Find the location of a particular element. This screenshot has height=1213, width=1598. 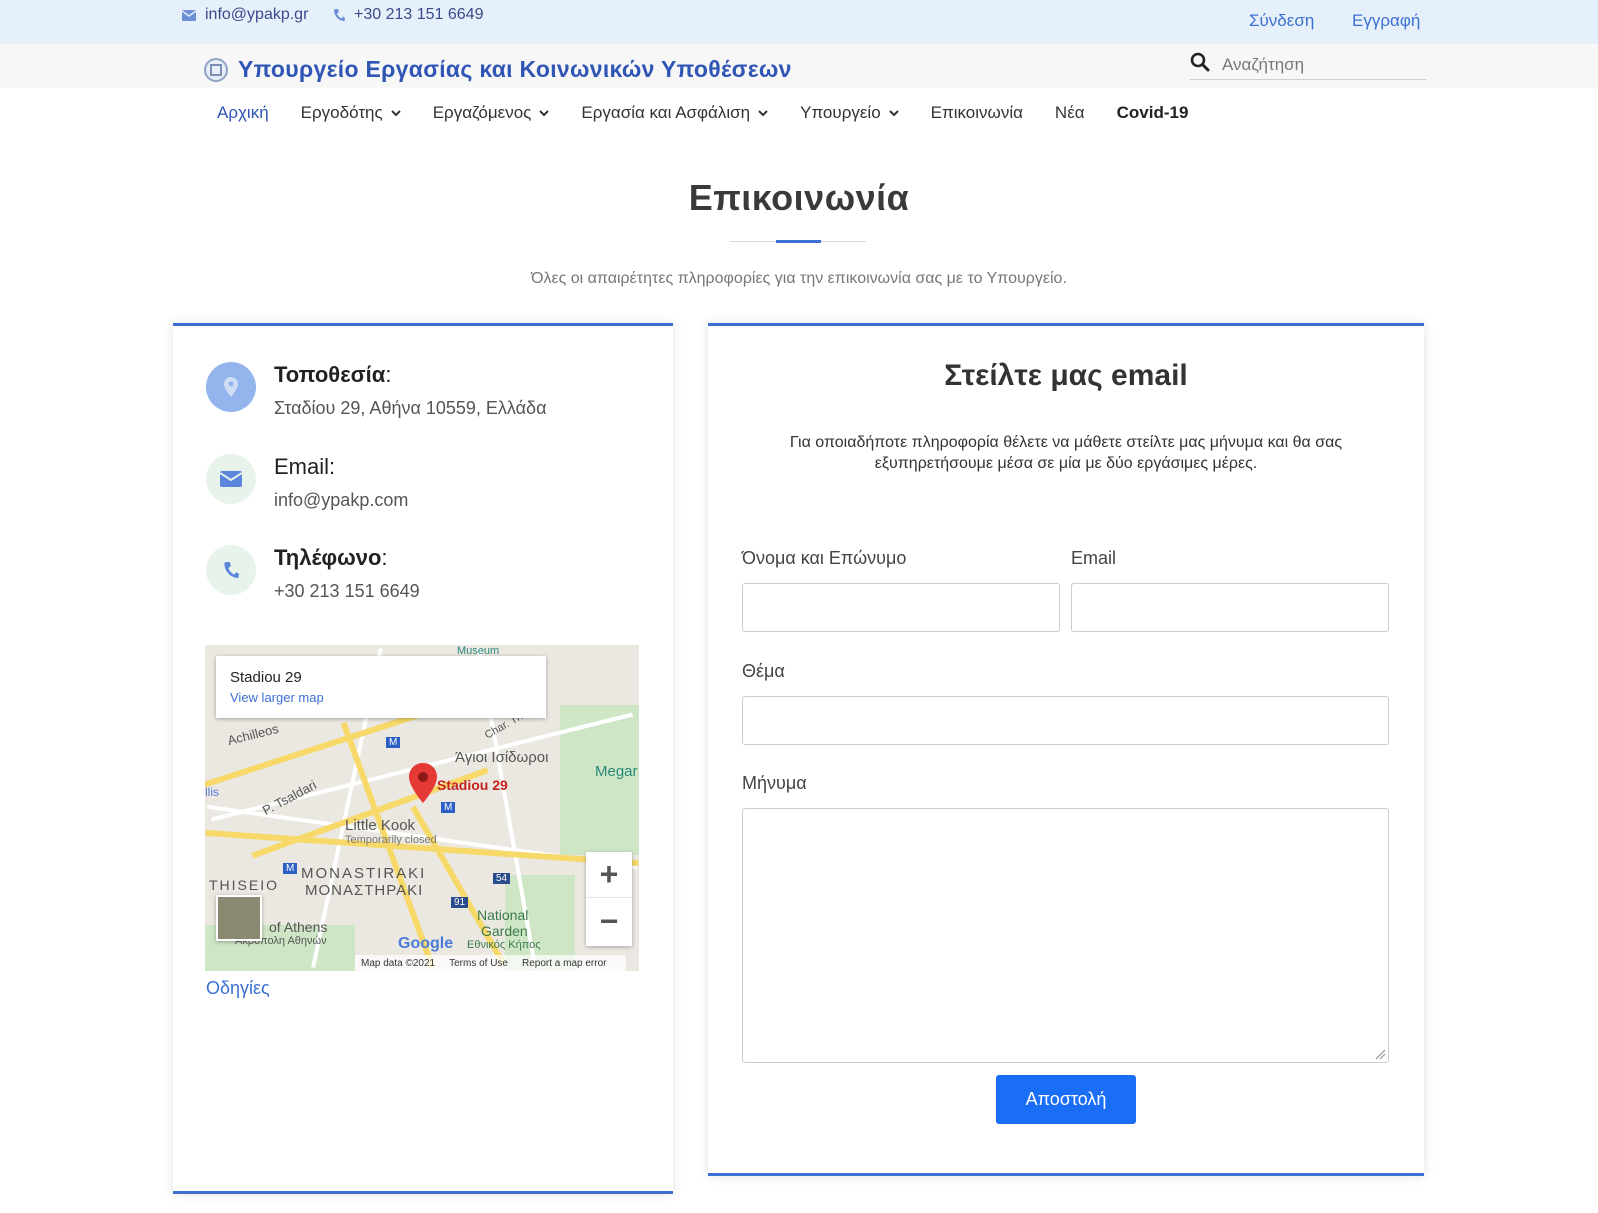

name-label: Όνομα και Επώνυμο is located at coordinates (824, 558).